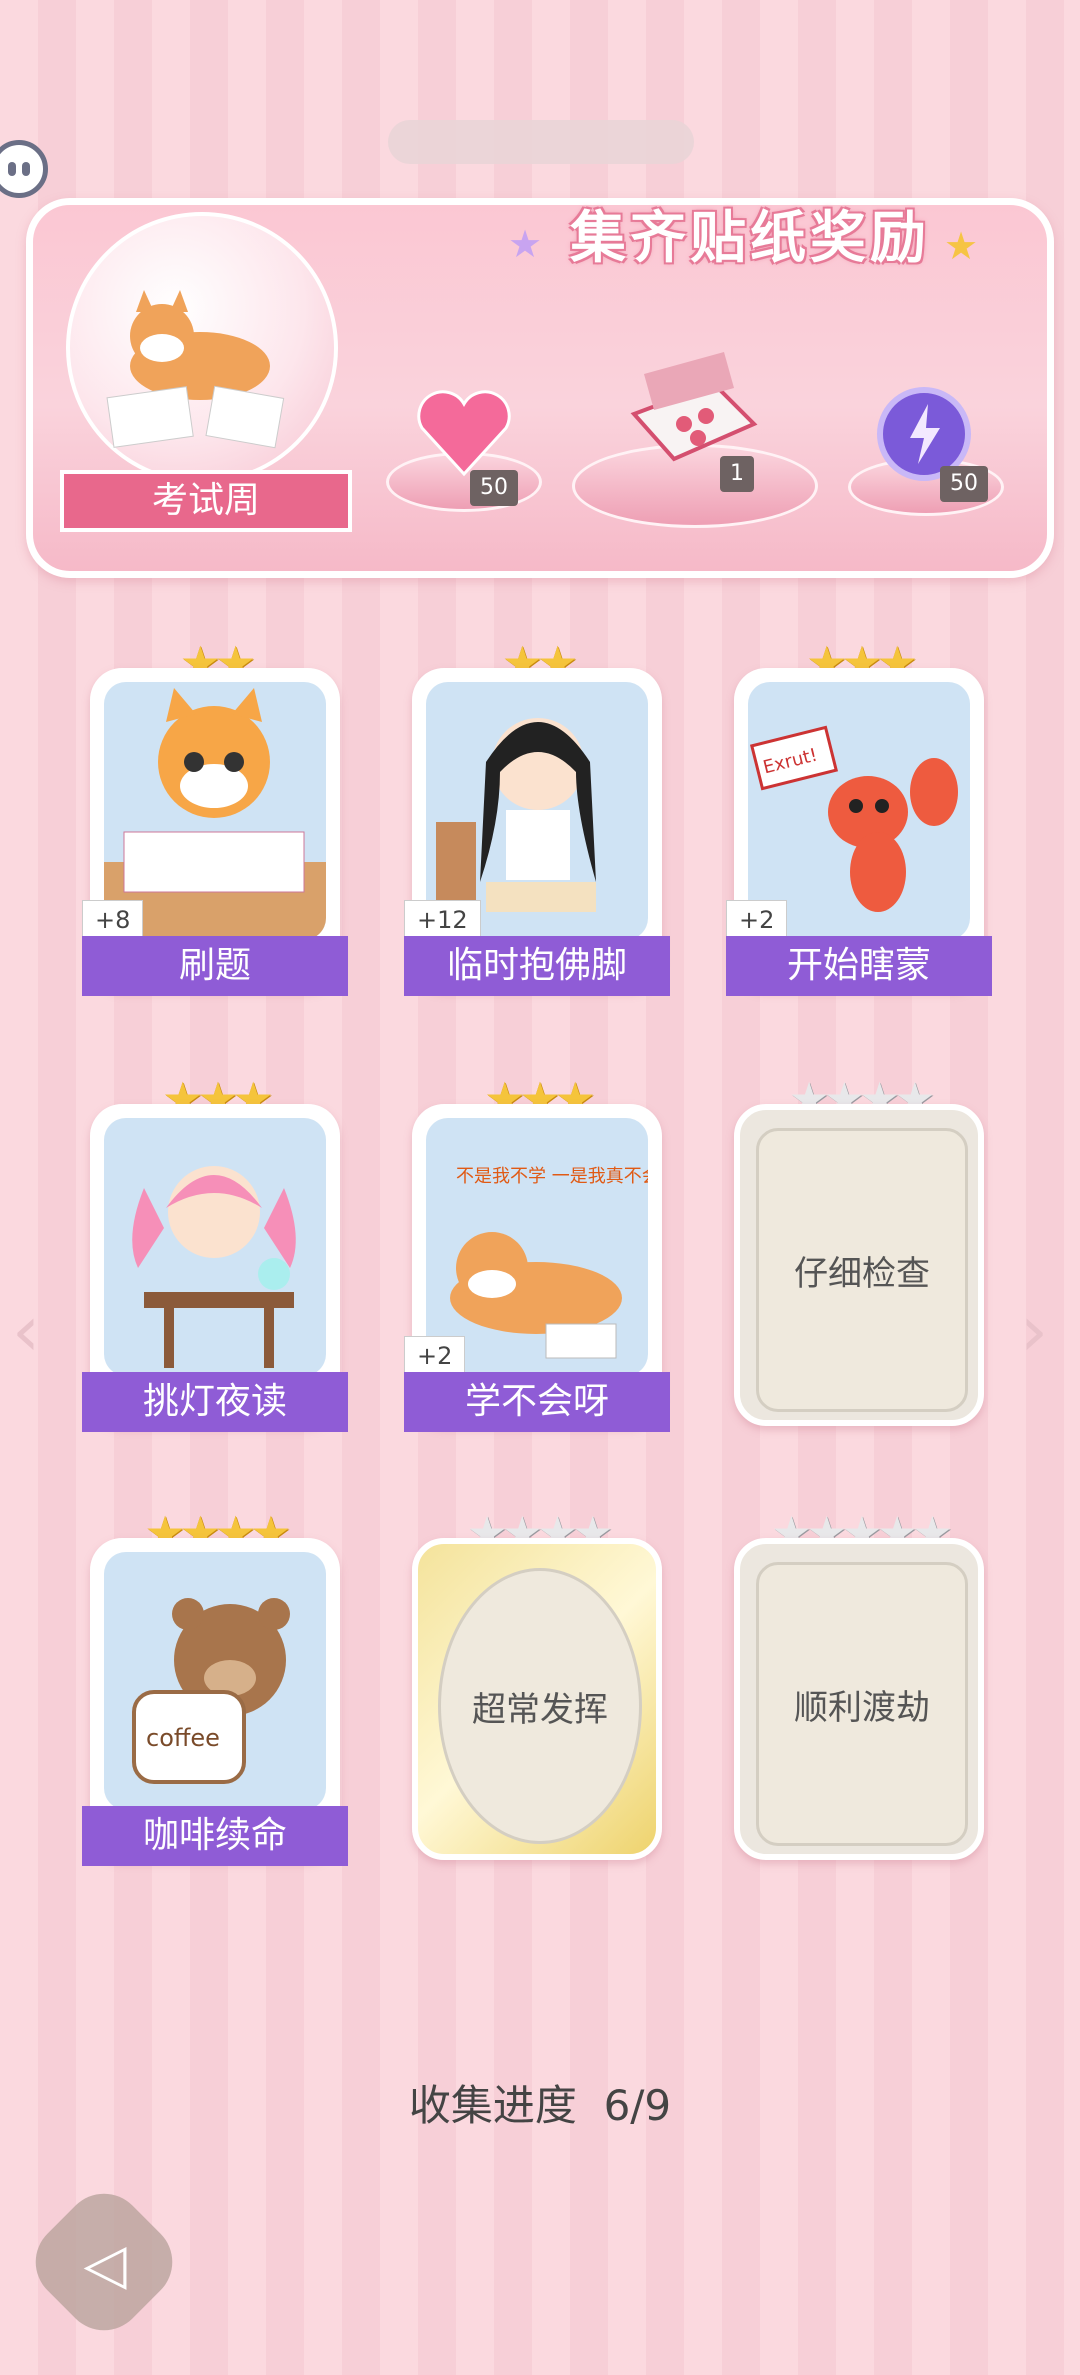 The height and width of the screenshot is (2375, 1080). Describe the element at coordinates (541, 142) in the screenshot. I see `status-pill` at that location.